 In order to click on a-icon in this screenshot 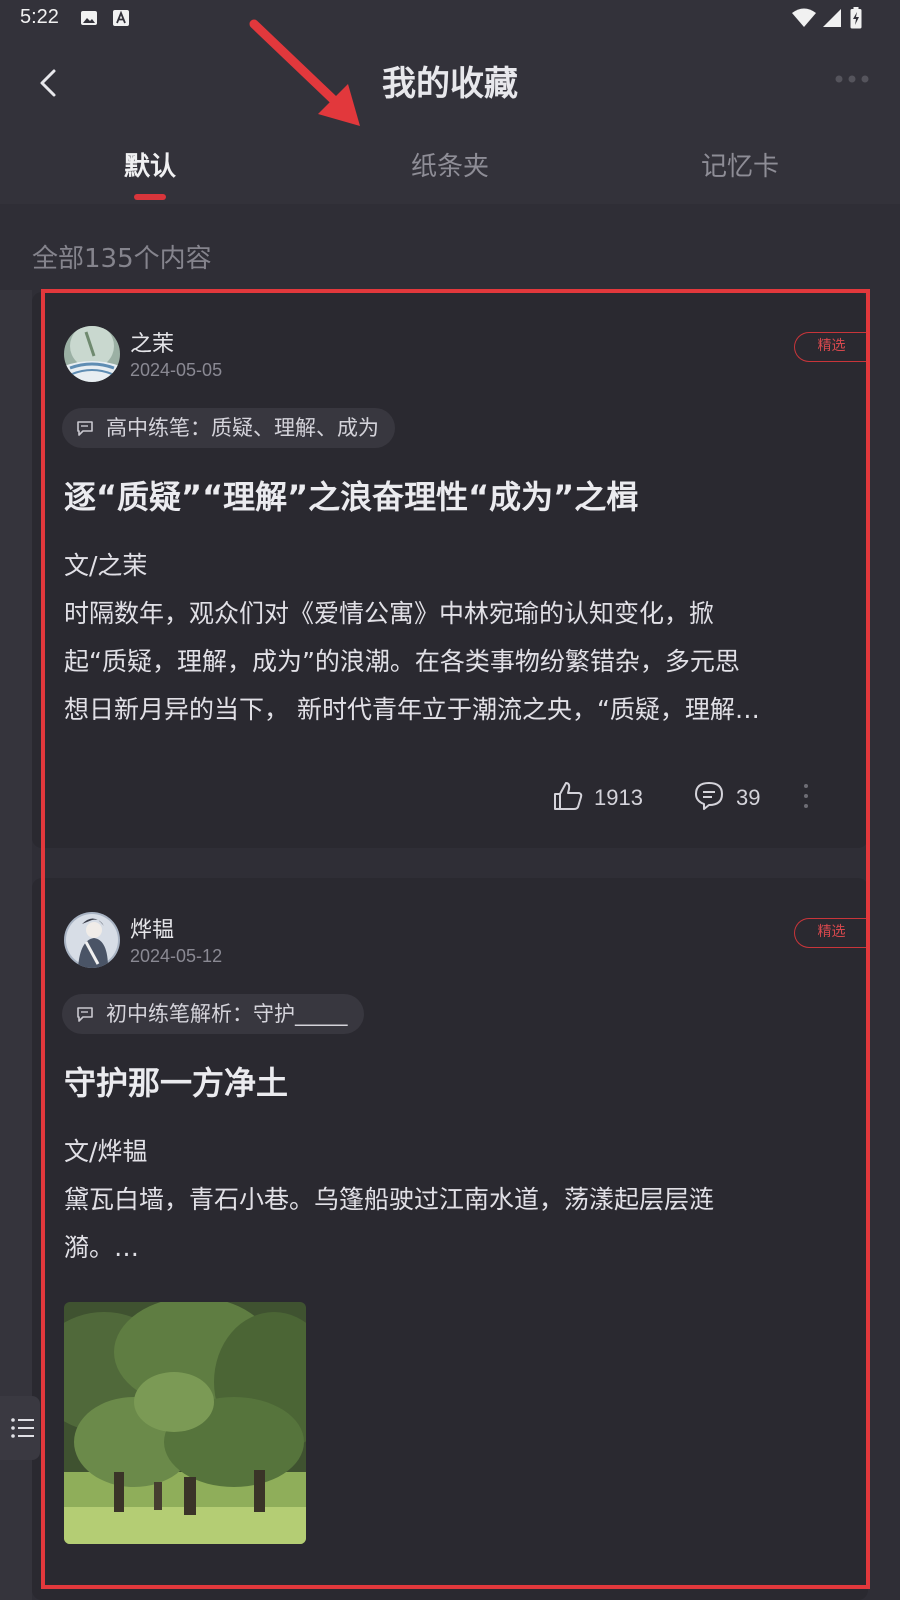, I will do `click(121, 18)`.